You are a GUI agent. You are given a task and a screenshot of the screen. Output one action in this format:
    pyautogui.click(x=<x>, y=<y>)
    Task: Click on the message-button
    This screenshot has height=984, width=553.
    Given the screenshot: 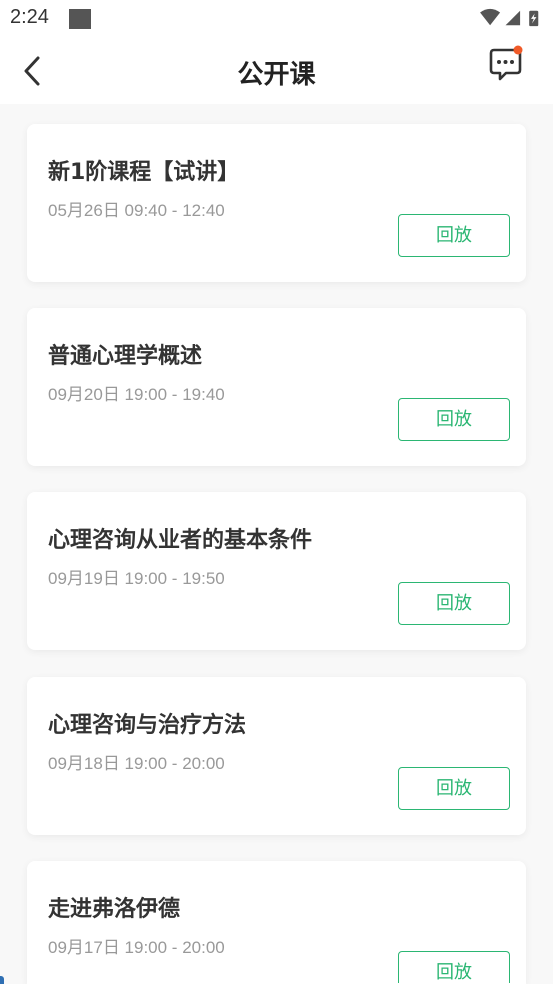 What is the action you would take?
    pyautogui.click(x=506, y=64)
    